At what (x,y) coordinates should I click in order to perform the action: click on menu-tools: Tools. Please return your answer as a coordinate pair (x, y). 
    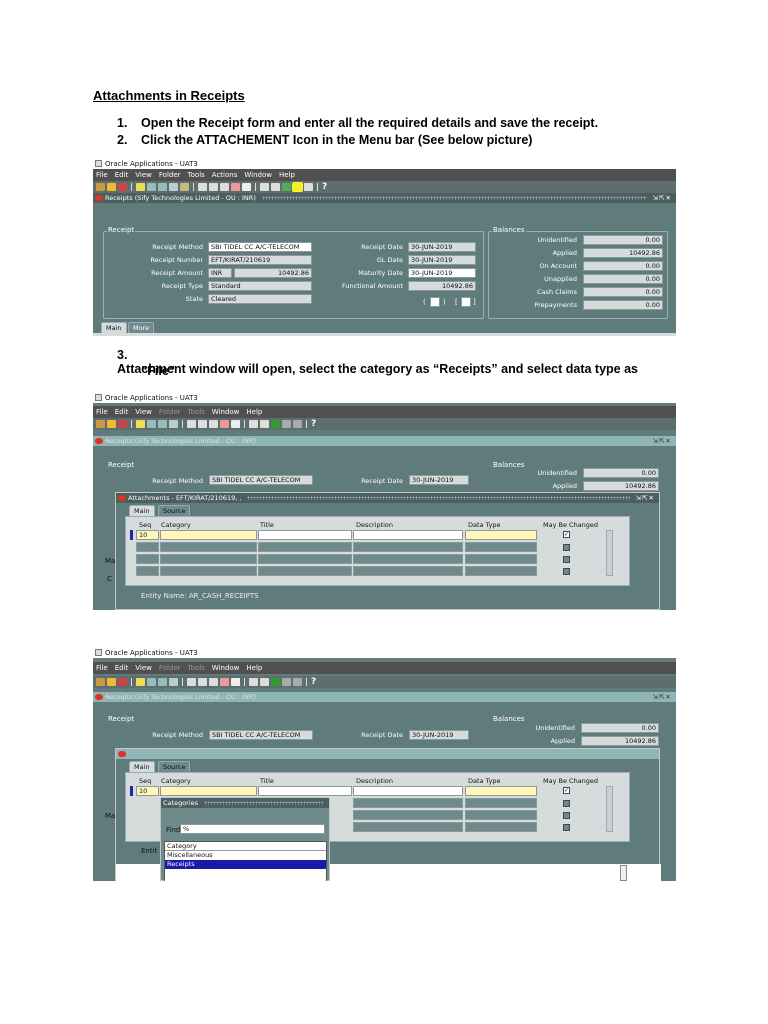
    Looking at the image, I should click on (196, 175).